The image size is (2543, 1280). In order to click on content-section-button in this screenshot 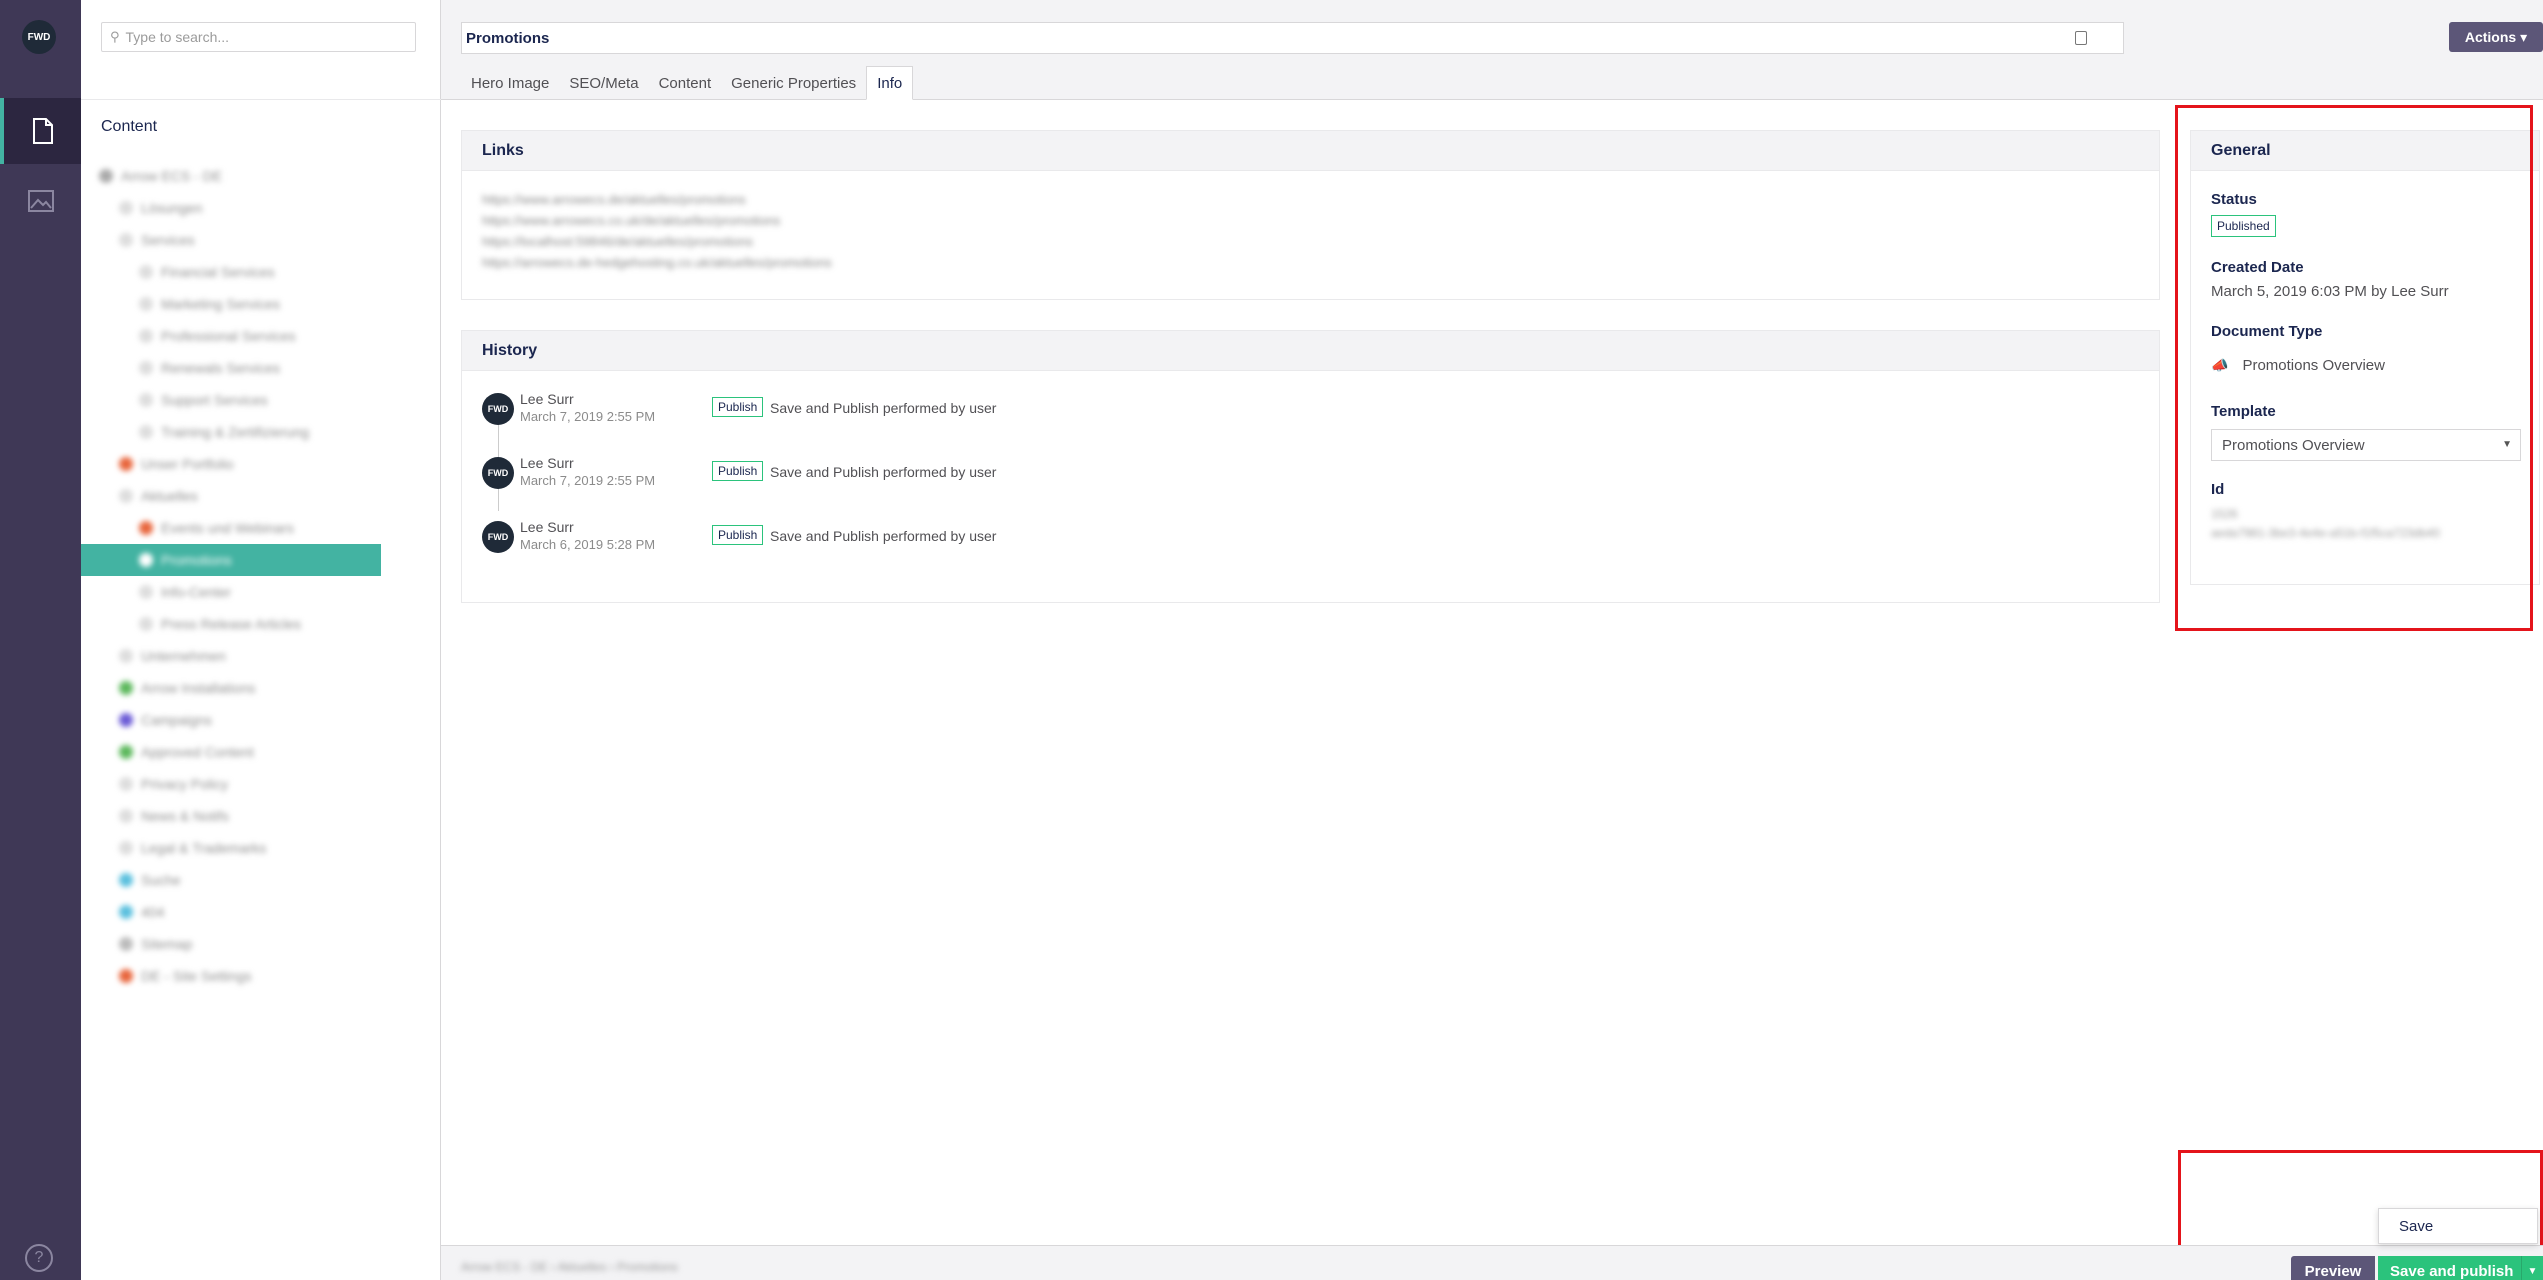, I will do `click(40, 131)`.